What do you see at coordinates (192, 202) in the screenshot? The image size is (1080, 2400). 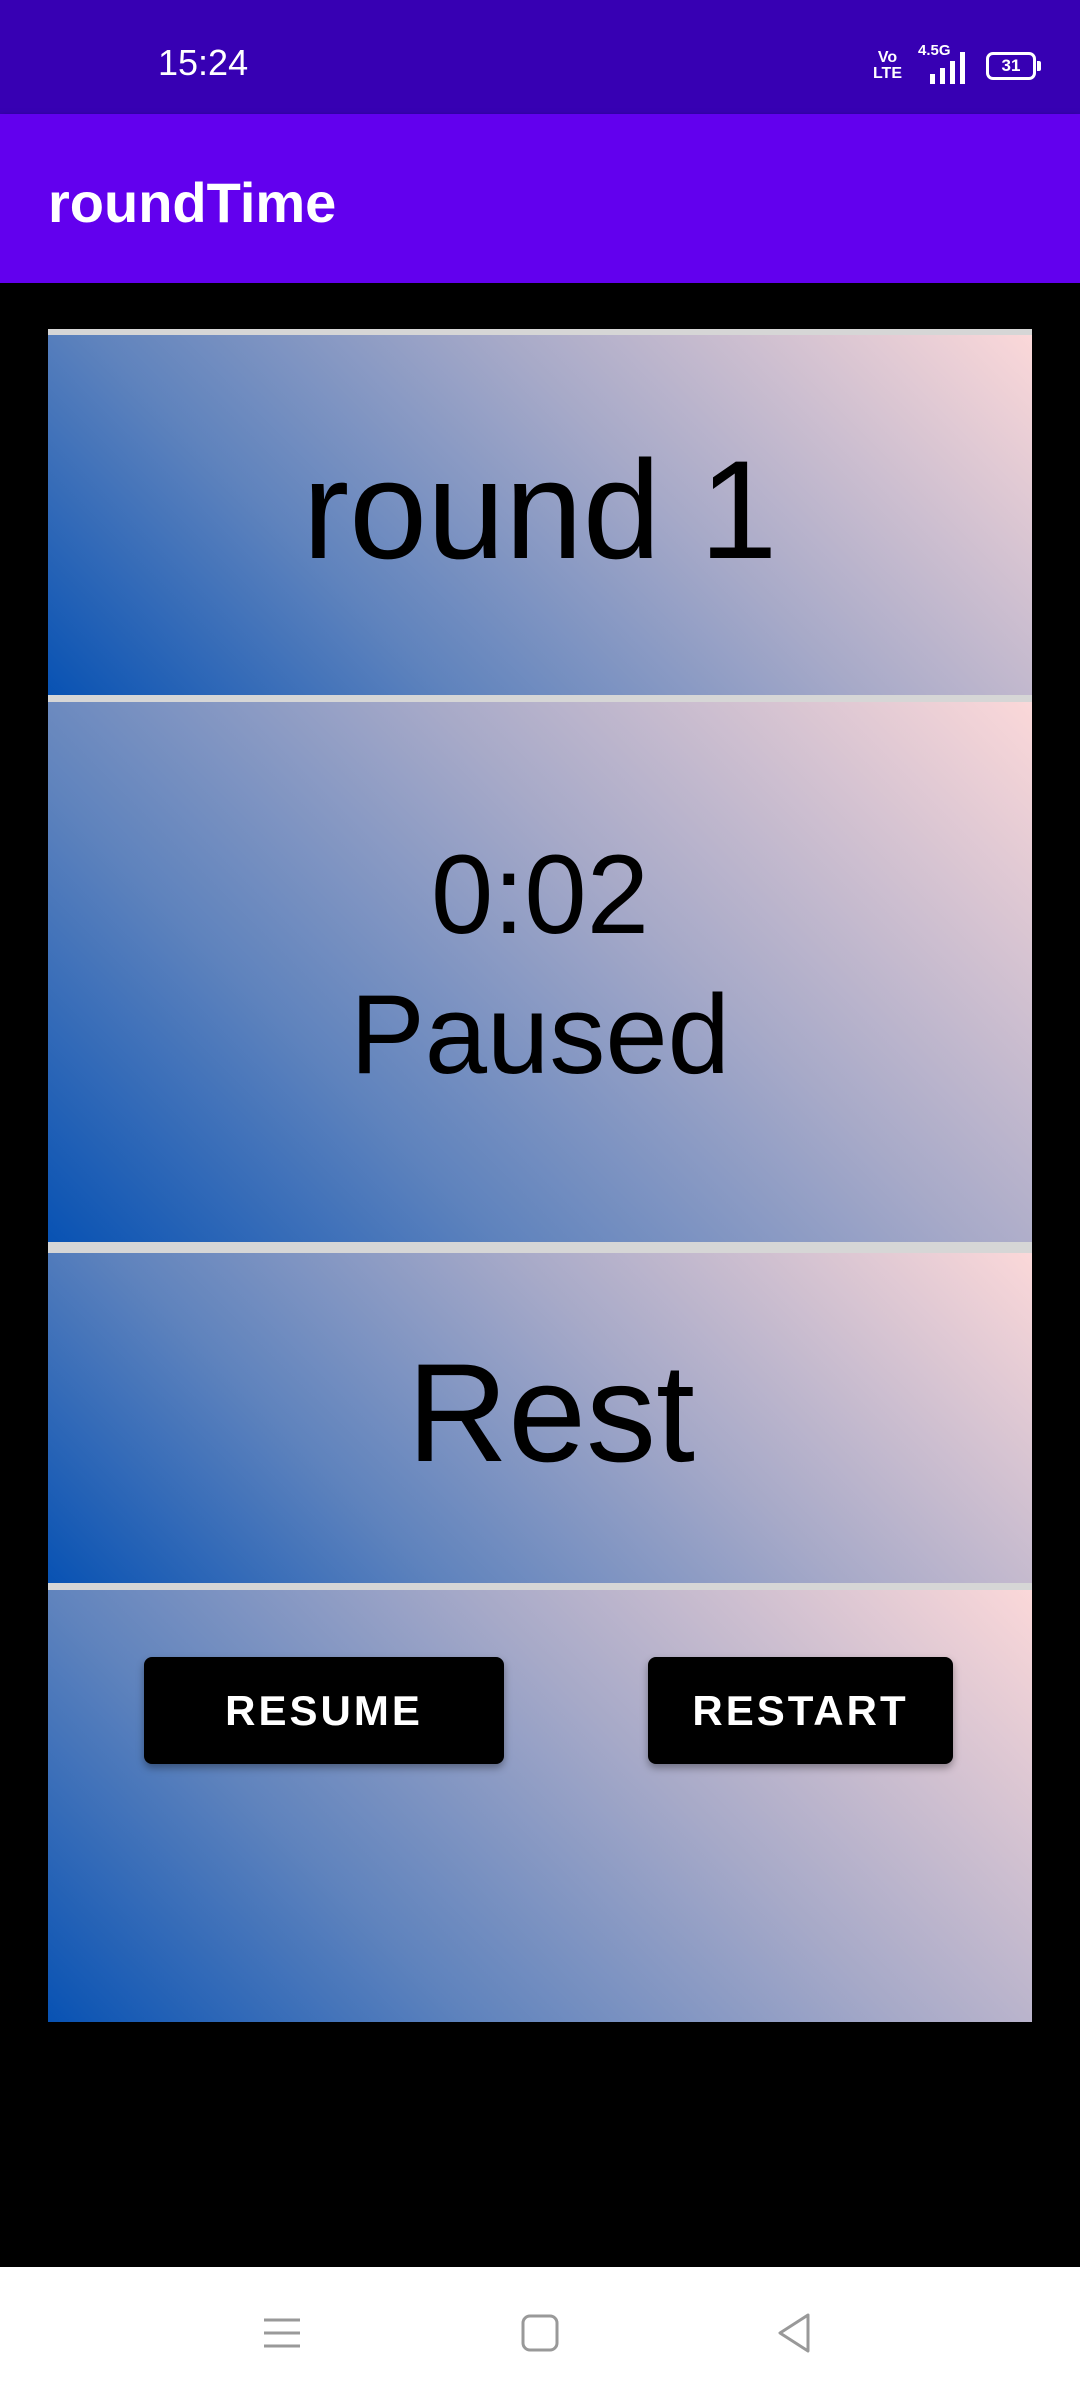 I see `app-title: roundTime` at bounding box center [192, 202].